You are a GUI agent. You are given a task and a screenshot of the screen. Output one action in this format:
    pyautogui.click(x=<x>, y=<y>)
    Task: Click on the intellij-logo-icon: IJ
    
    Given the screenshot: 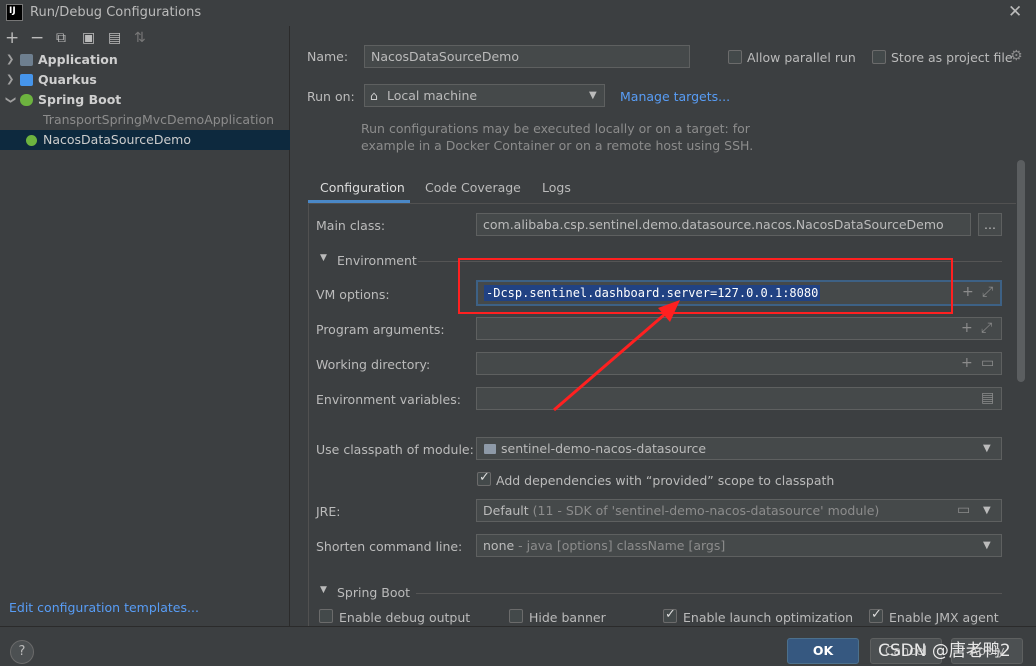 What is the action you would take?
    pyautogui.click(x=14, y=12)
    